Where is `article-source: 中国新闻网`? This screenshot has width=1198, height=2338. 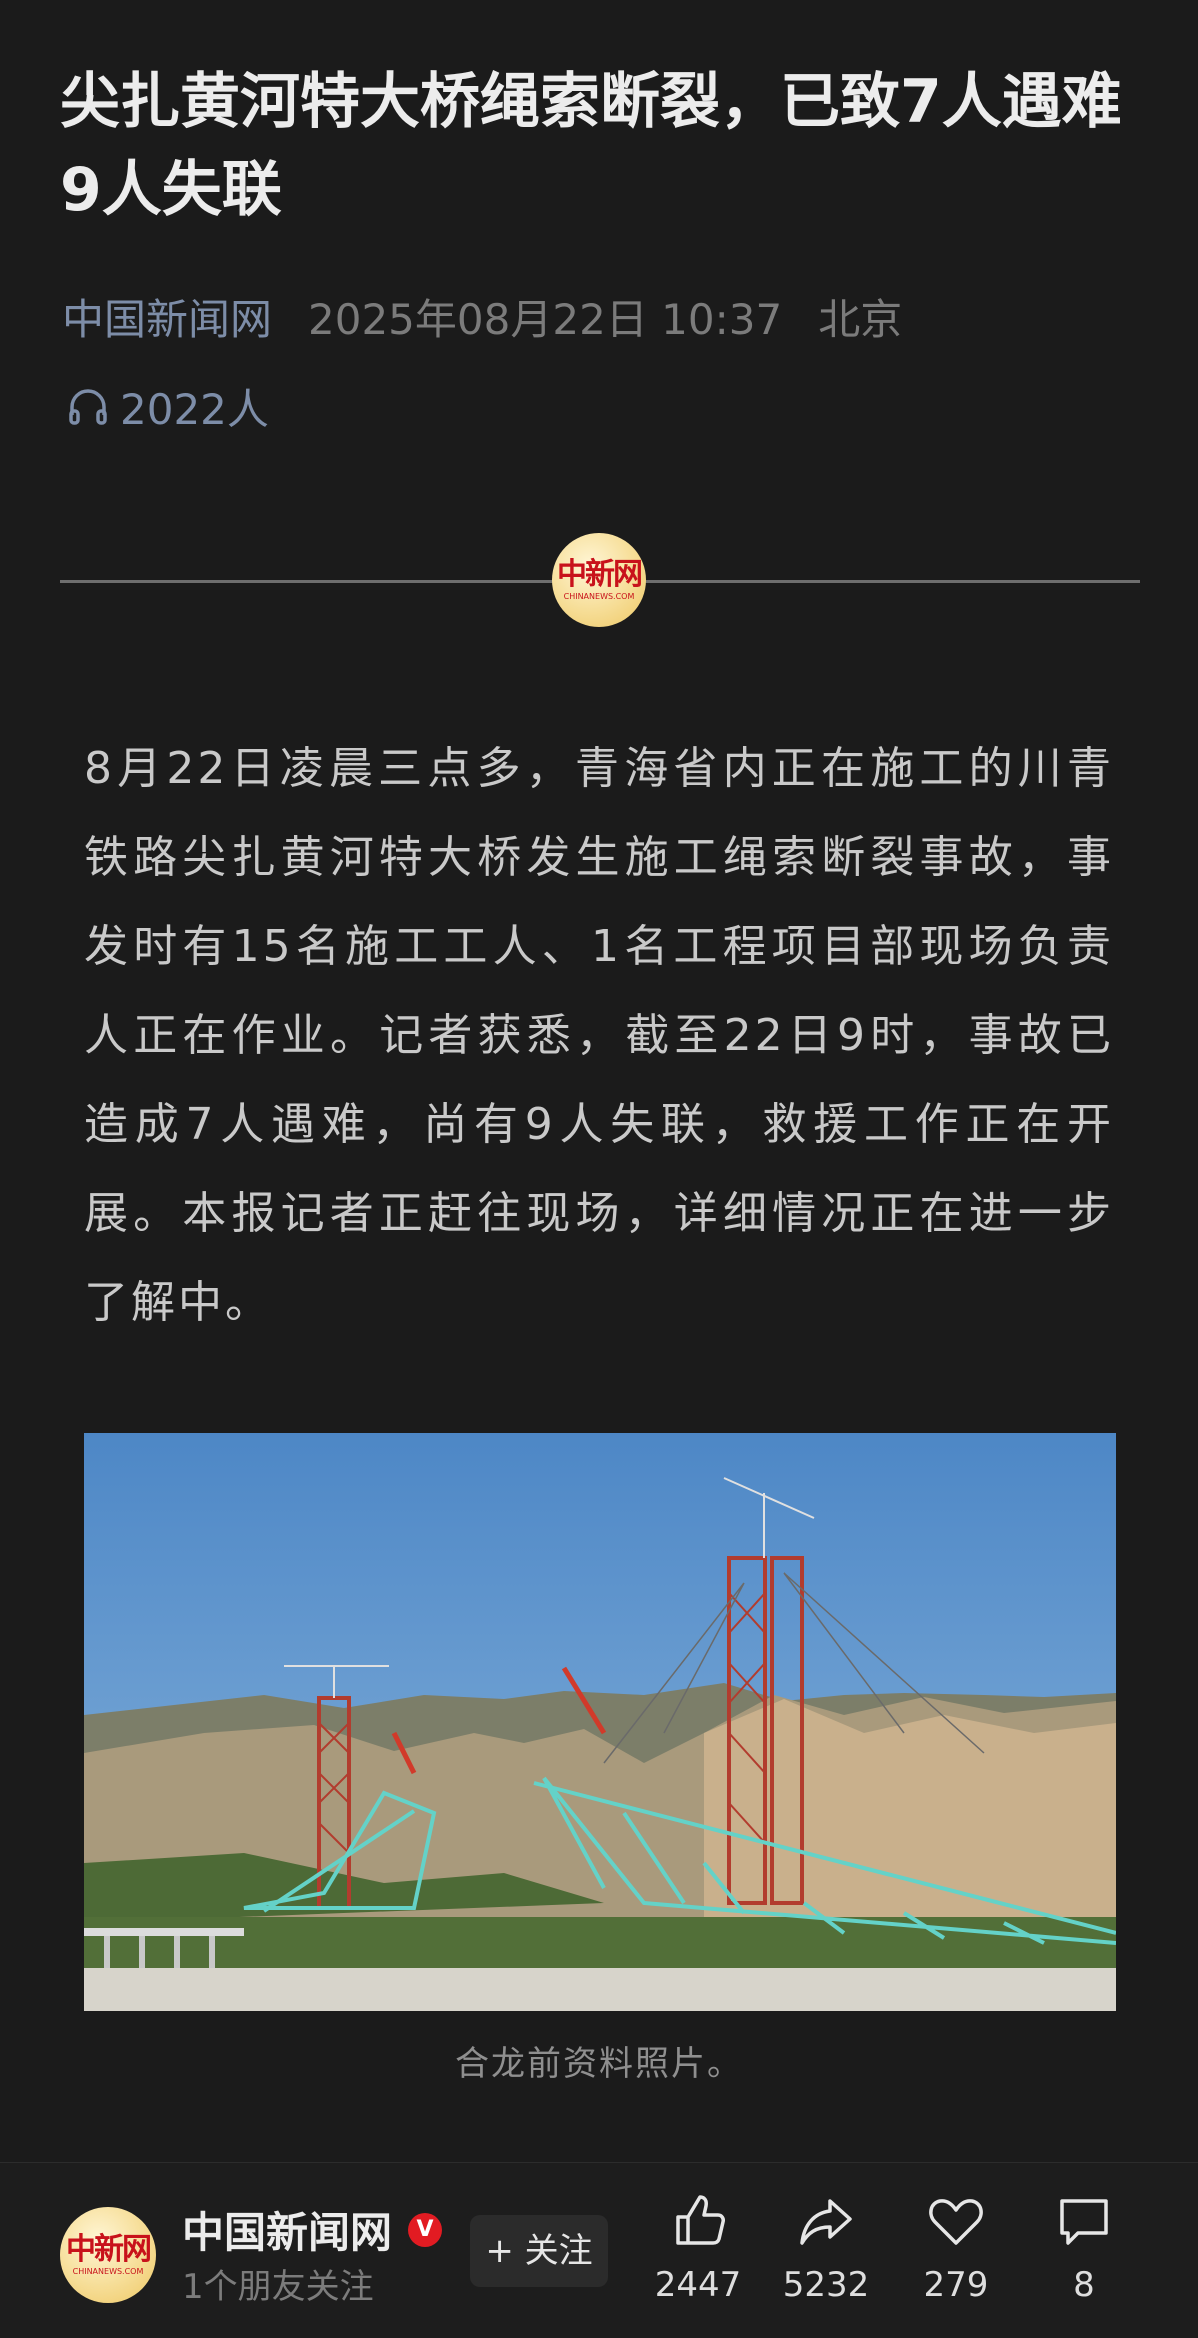 article-source: 中国新闻网 is located at coordinates (167, 316).